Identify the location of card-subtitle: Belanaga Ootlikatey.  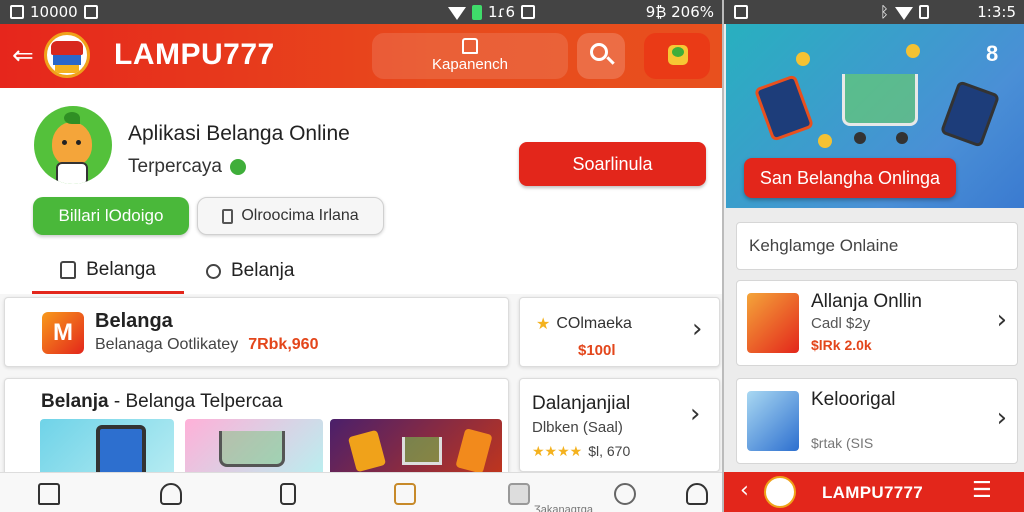
(167, 344).